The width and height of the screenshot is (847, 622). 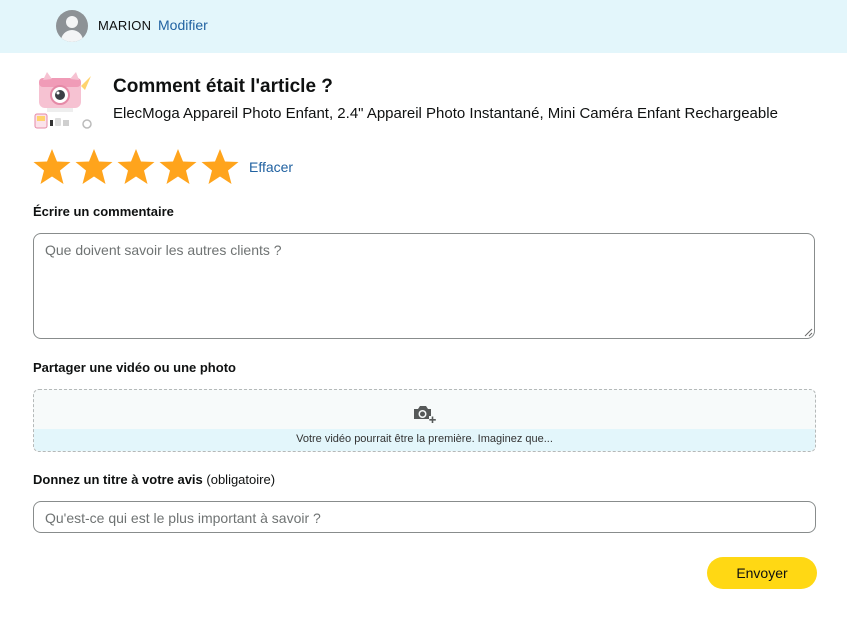 I want to click on star-3-icon, so click(x=137, y=167).